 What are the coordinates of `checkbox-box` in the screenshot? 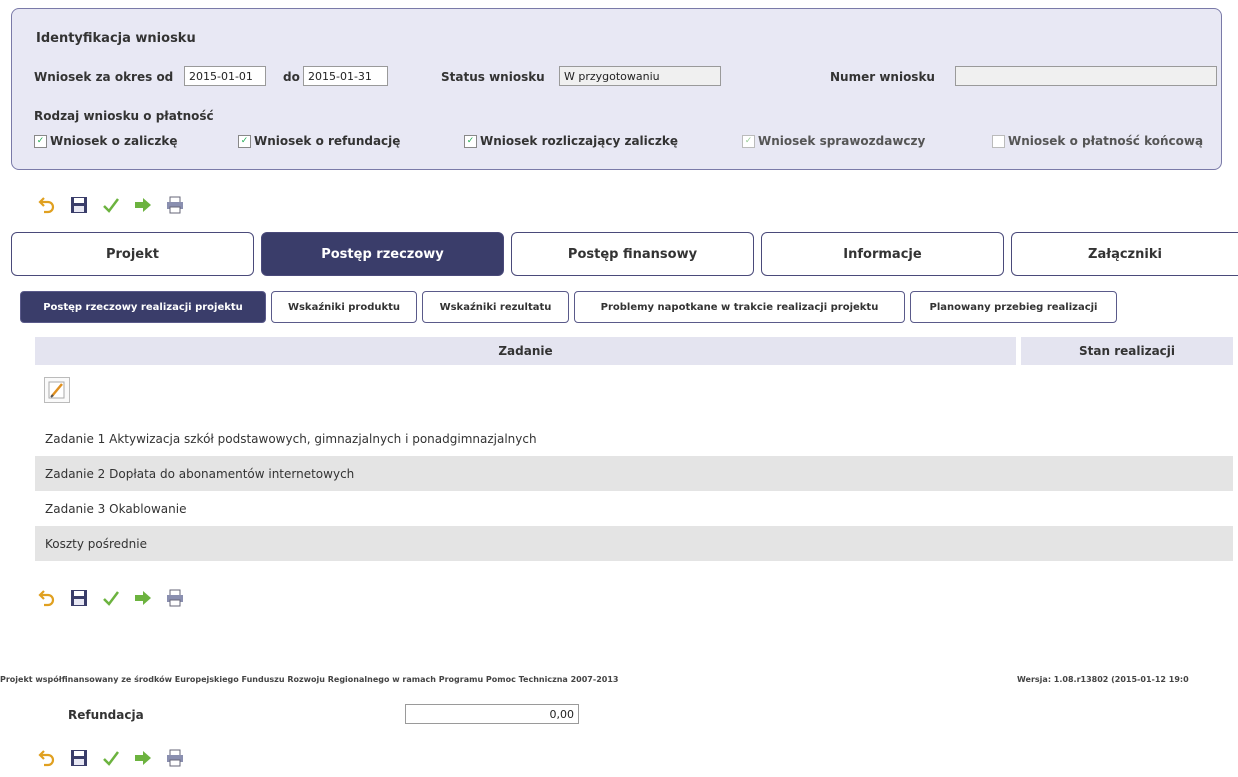 It's located at (998, 141).